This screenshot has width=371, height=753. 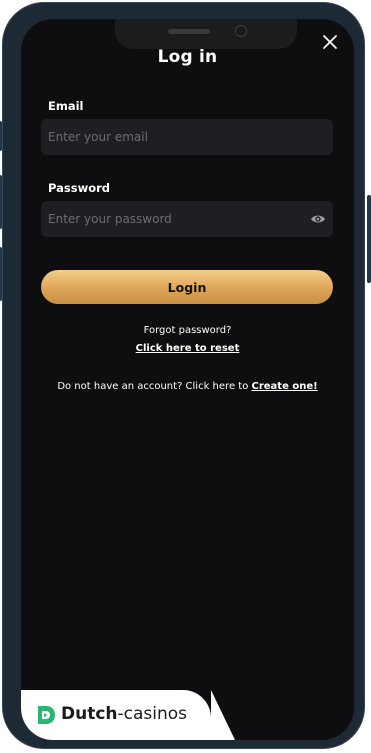 I want to click on camera-icon, so click(x=241, y=31).